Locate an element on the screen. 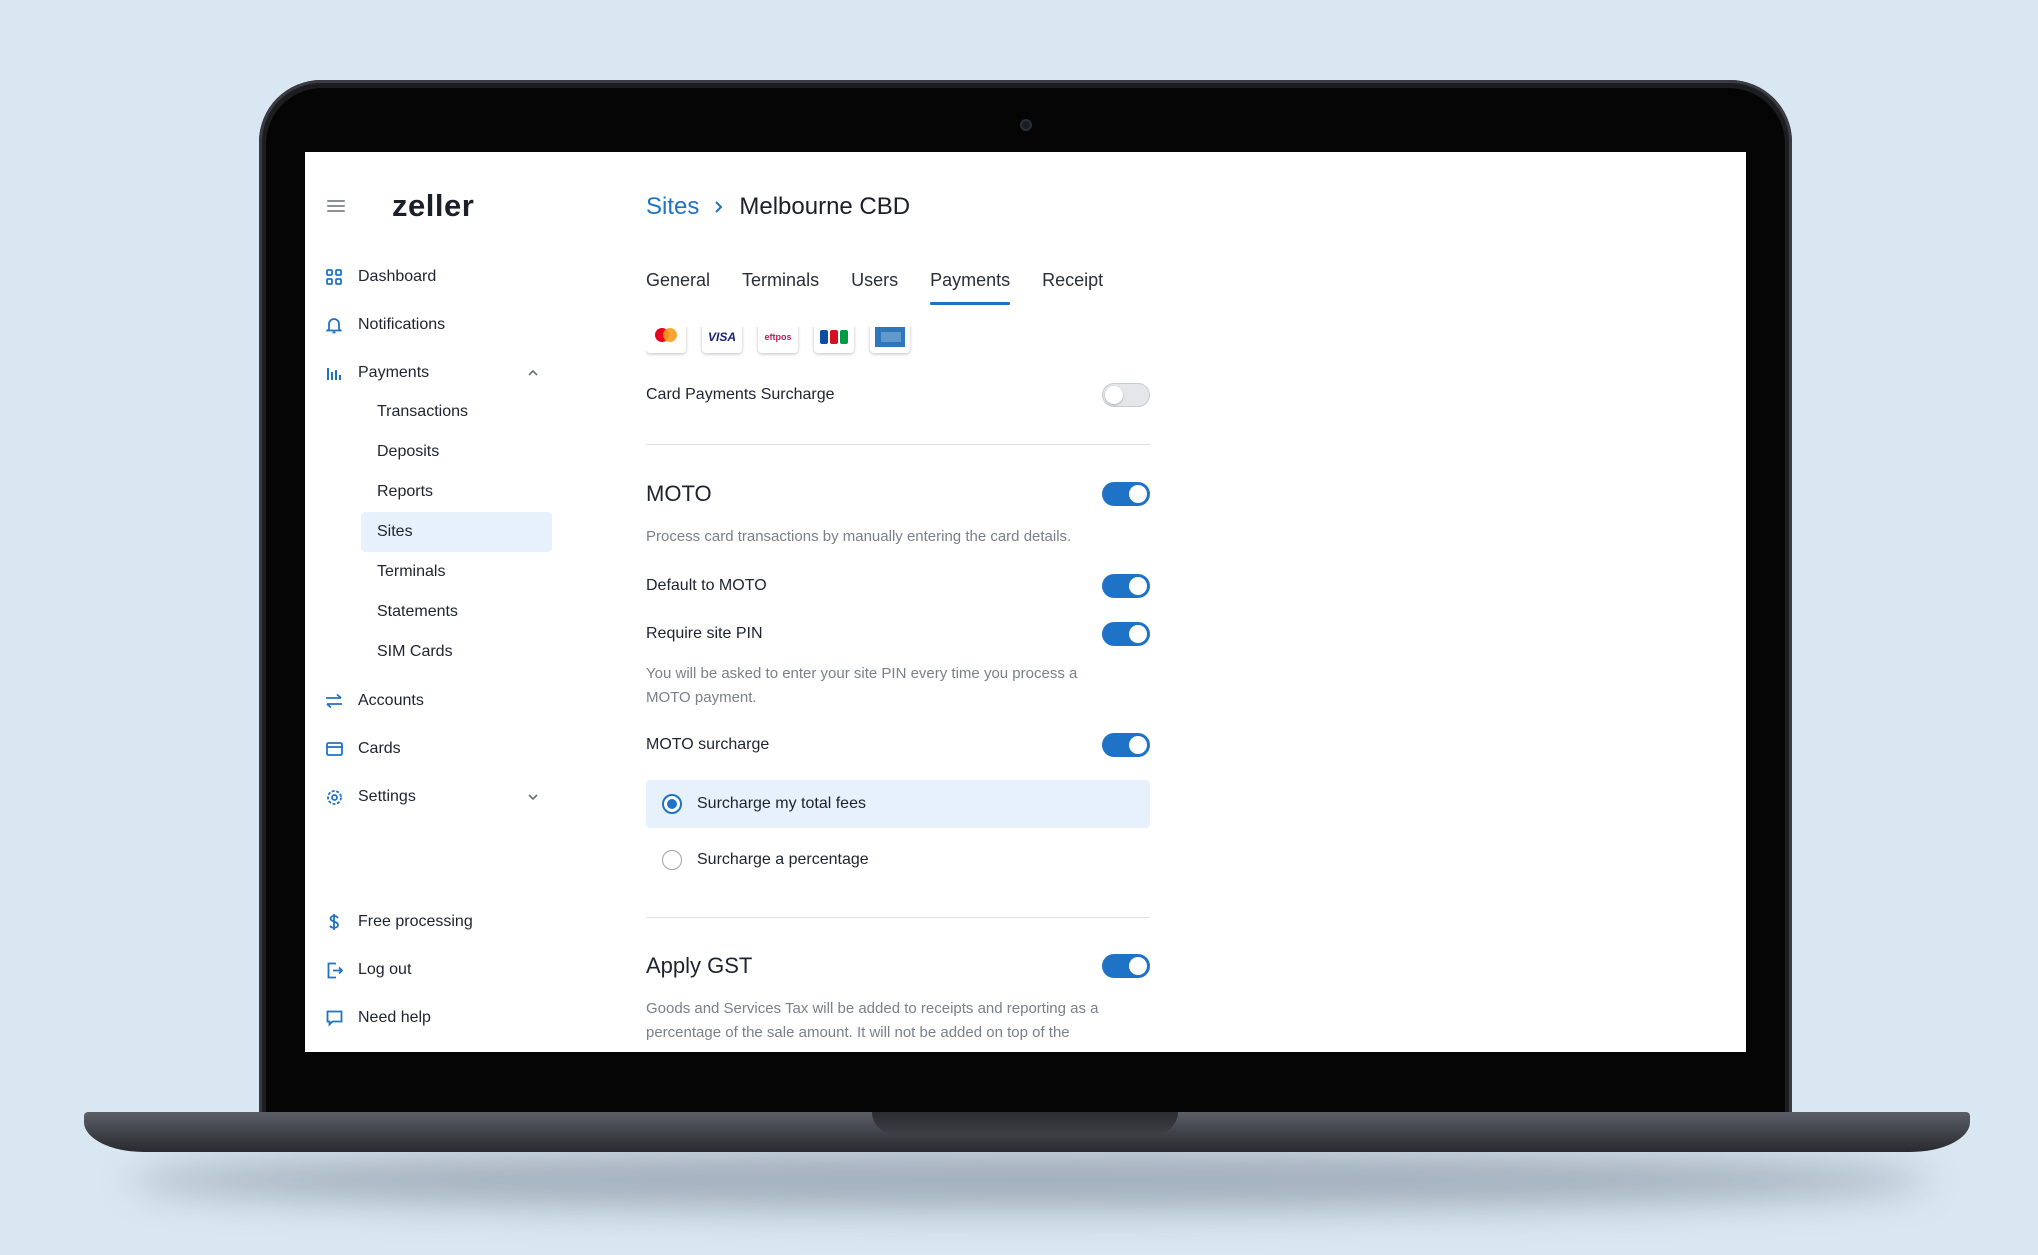 The image size is (2038, 1255). surcharge-total-fees-option: Surcharge my total fees is located at coordinates (898, 804).